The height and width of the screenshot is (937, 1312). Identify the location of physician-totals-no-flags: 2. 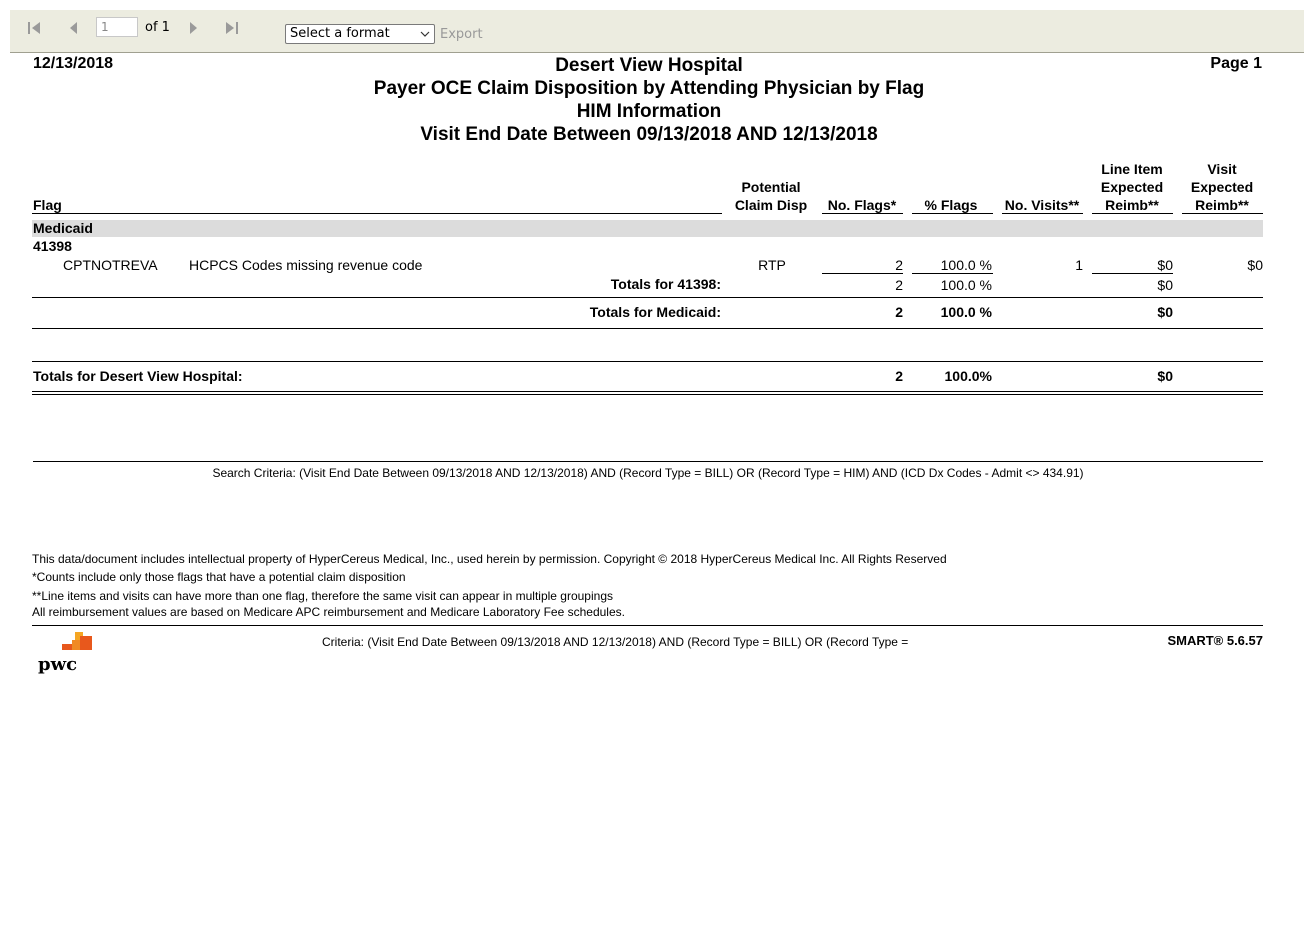
(899, 285).